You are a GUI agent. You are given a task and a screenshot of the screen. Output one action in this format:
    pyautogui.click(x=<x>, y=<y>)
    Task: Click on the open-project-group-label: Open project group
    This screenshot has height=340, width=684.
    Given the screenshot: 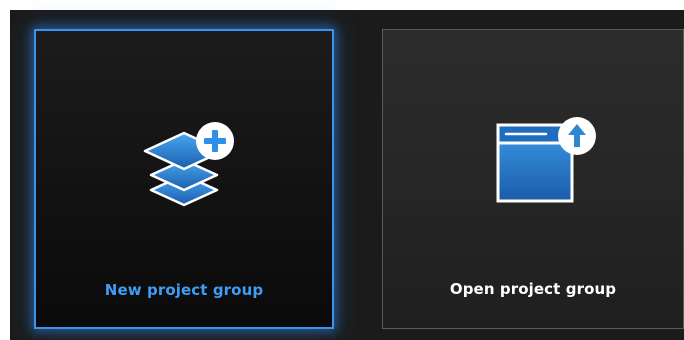 What is the action you would take?
    pyautogui.click(x=533, y=289)
    